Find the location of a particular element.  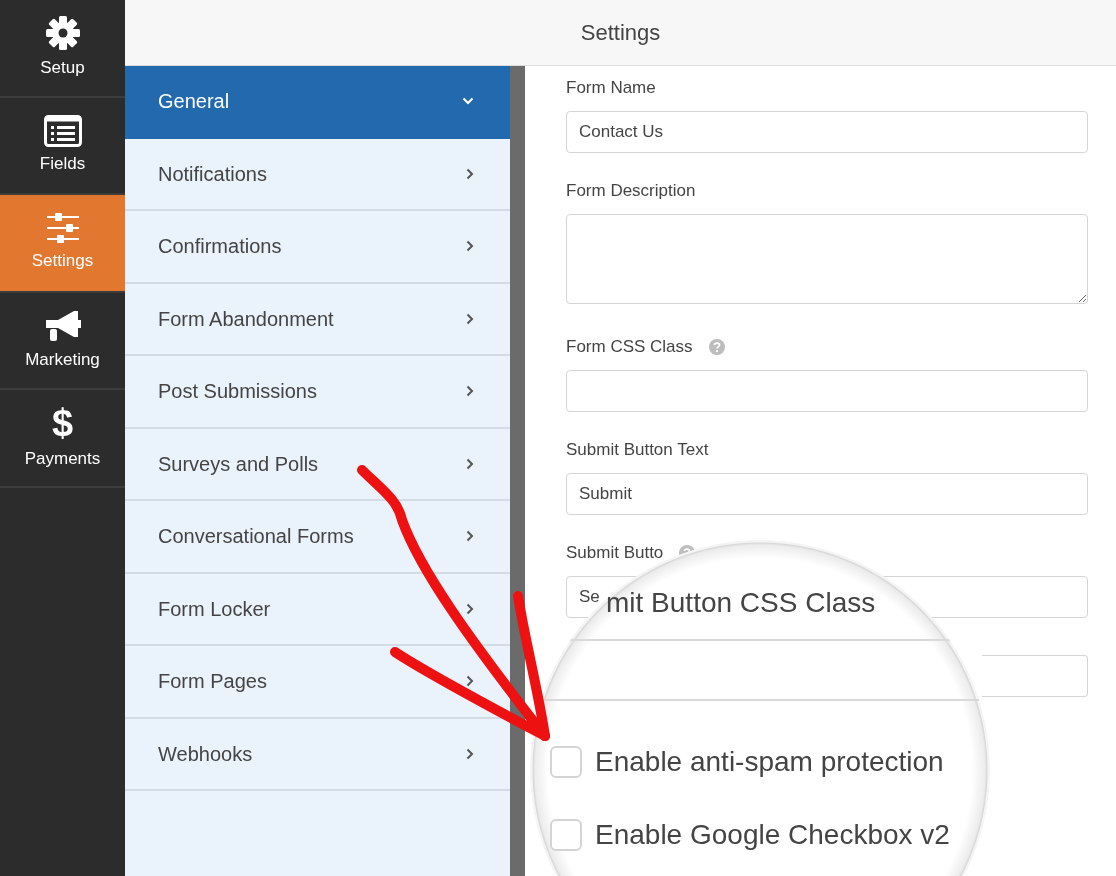

field-label: Form CSS Class is located at coordinates (629, 347).